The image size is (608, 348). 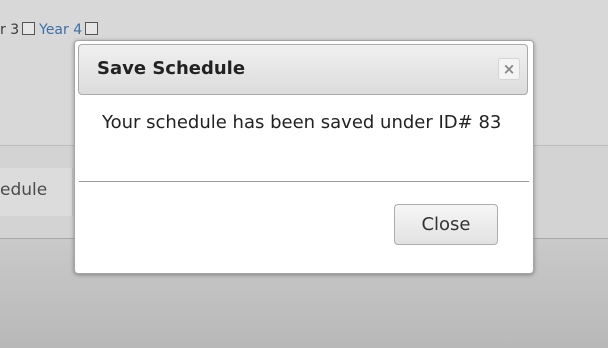 What do you see at coordinates (24, 190) in the screenshot?
I see `schedule-tab-label: edule` at bounding box center [24, 190].